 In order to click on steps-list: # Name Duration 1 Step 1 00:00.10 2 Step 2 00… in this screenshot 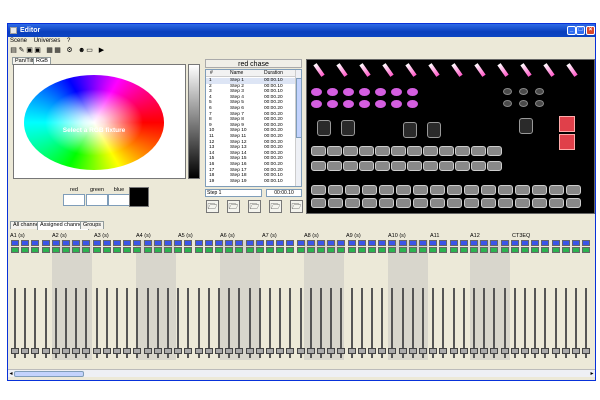, I will do `click(253, 128)`.